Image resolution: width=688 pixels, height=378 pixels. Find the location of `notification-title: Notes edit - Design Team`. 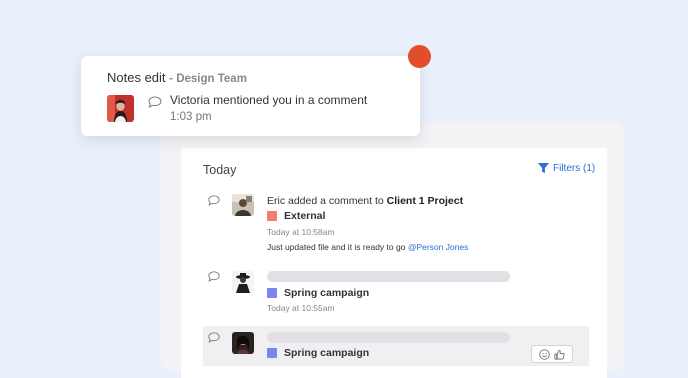

notification-title: Notes edit - Design Team is located at coordinates (177, 77).